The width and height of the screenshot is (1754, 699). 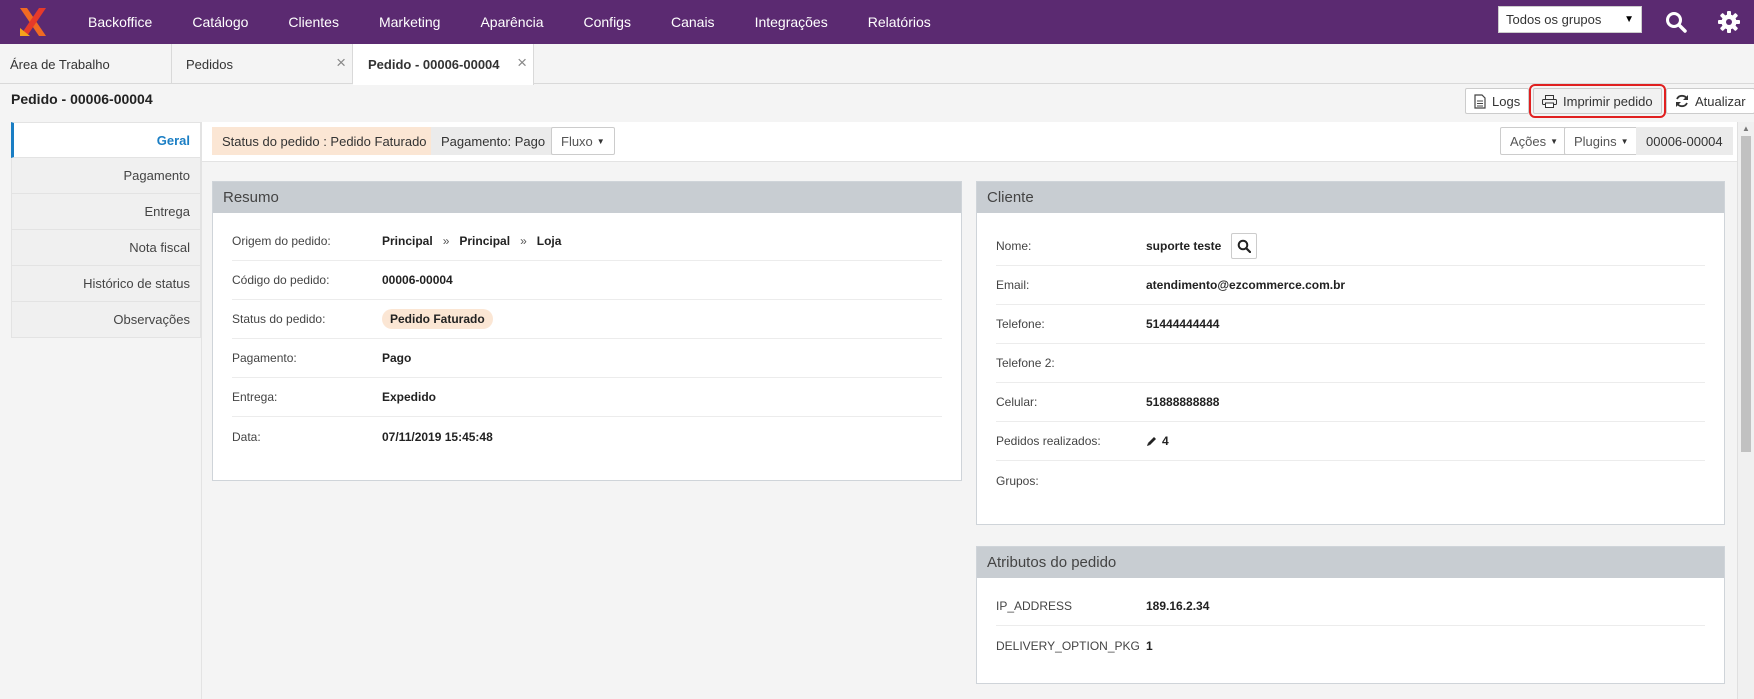 I want to click on sidebar-divider, so click(x=201, y=410).